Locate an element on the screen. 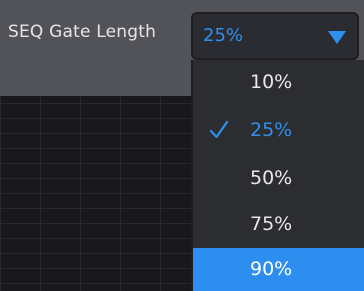 This screenshot has height=291, width=364. gate-length-dropdown: 25% is located at coordinates (275, 36).